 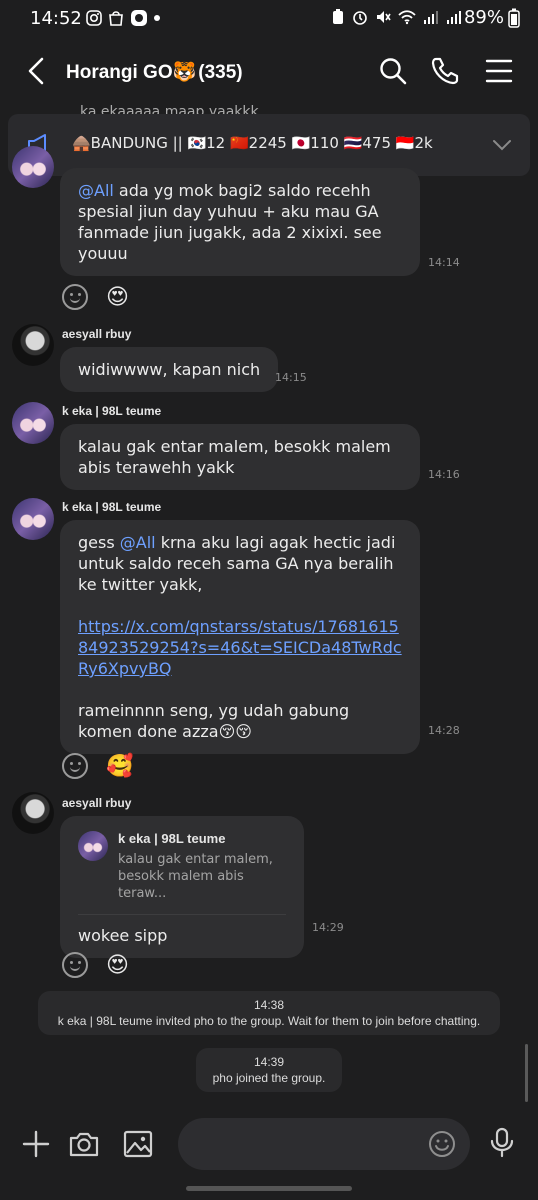 I want to click on battery-percent: 89%, so click(x=483, y=17).